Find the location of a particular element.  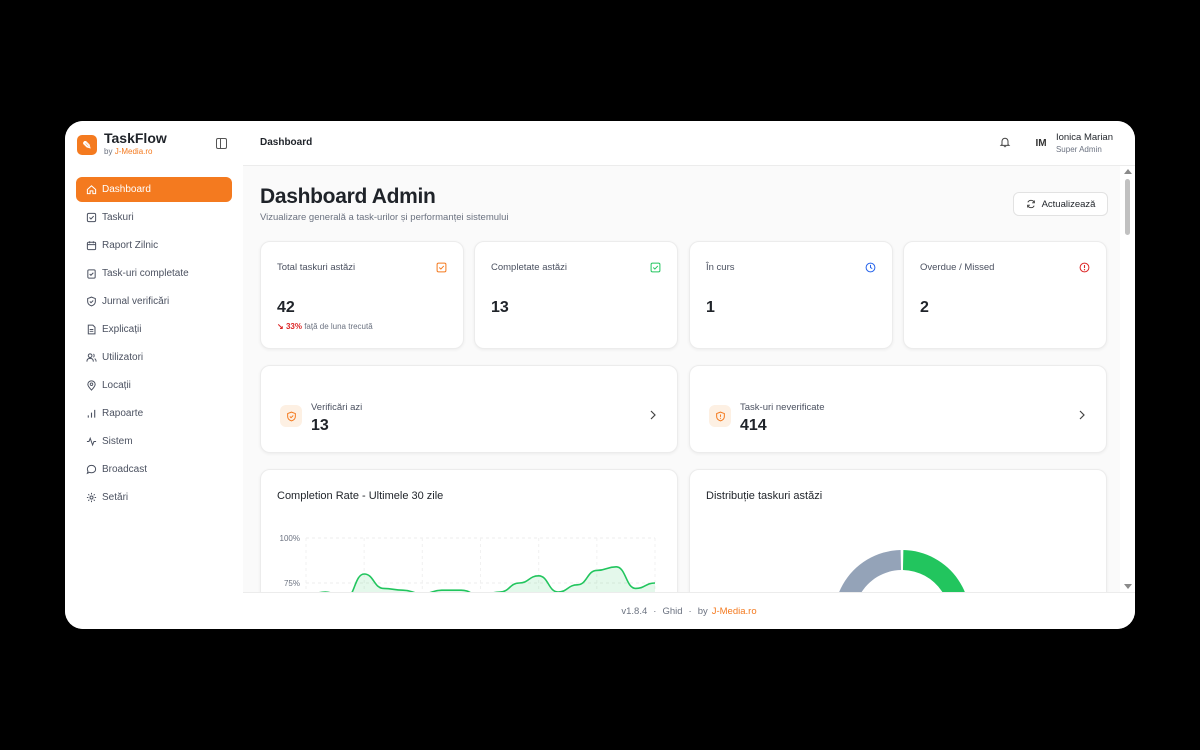

scrollbar is located at coordinates (1127, 379).